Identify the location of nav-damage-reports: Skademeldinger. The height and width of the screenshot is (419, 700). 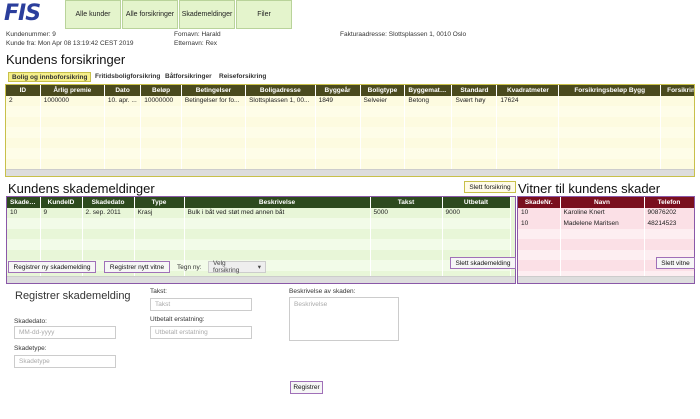
(207, 14).